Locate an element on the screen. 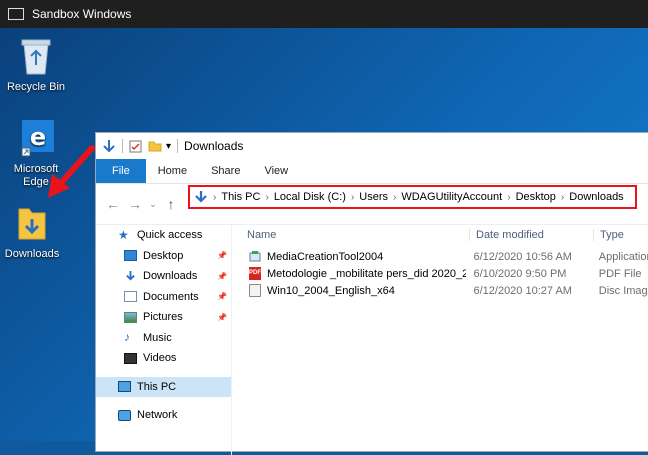  videos-icon is located at coordinates (130, 358).